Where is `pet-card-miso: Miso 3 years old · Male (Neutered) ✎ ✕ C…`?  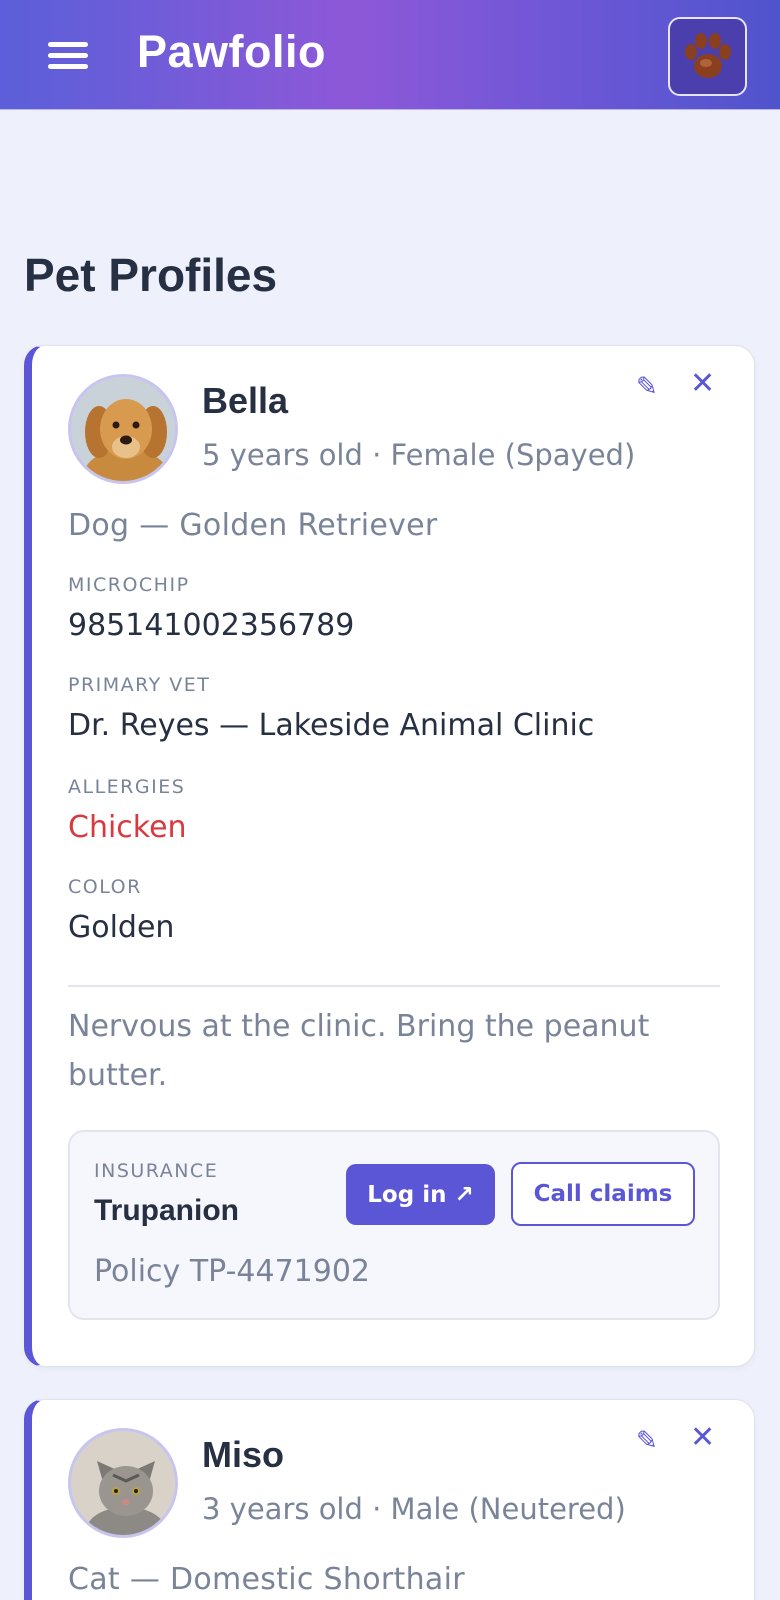 pet-card-miso: Miso 3 years old · Male (Neutered) ✎ ✕ C… is located at coordinates (389, 1499).